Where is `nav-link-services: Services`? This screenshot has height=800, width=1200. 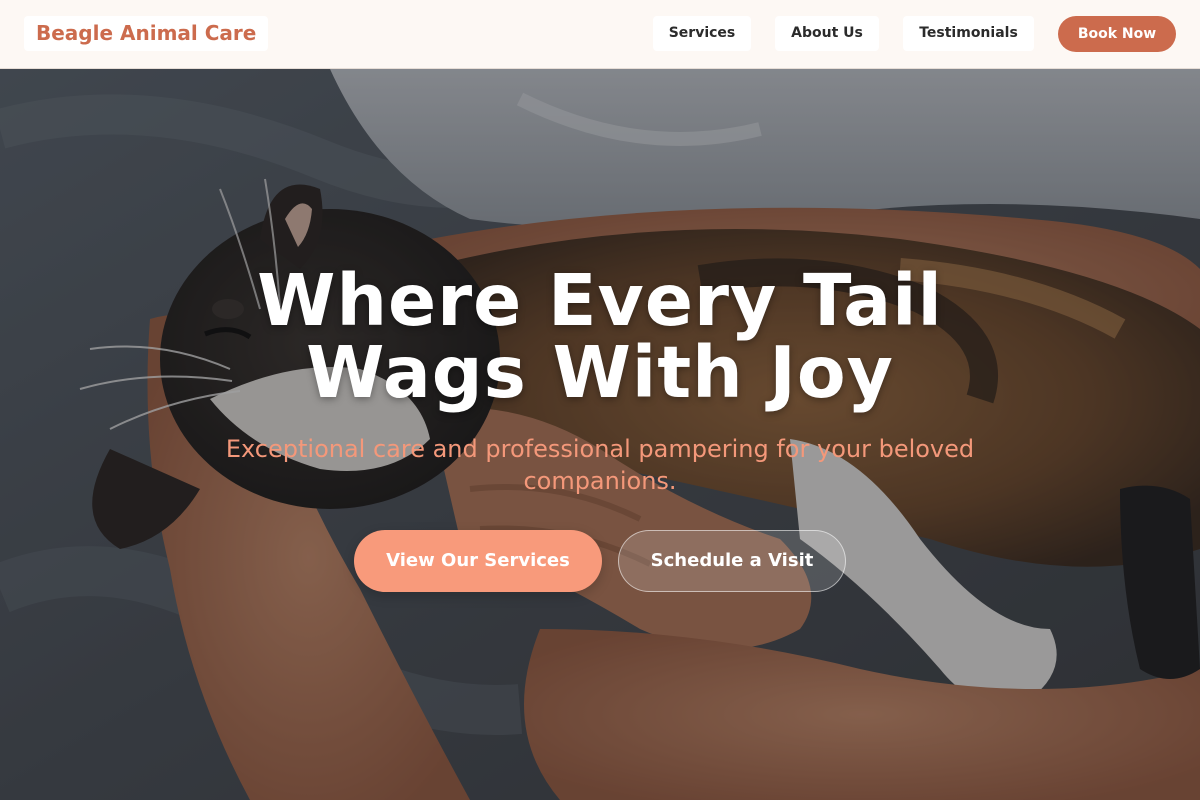
nav-link-services: Services is located at coordinates (702, 33).